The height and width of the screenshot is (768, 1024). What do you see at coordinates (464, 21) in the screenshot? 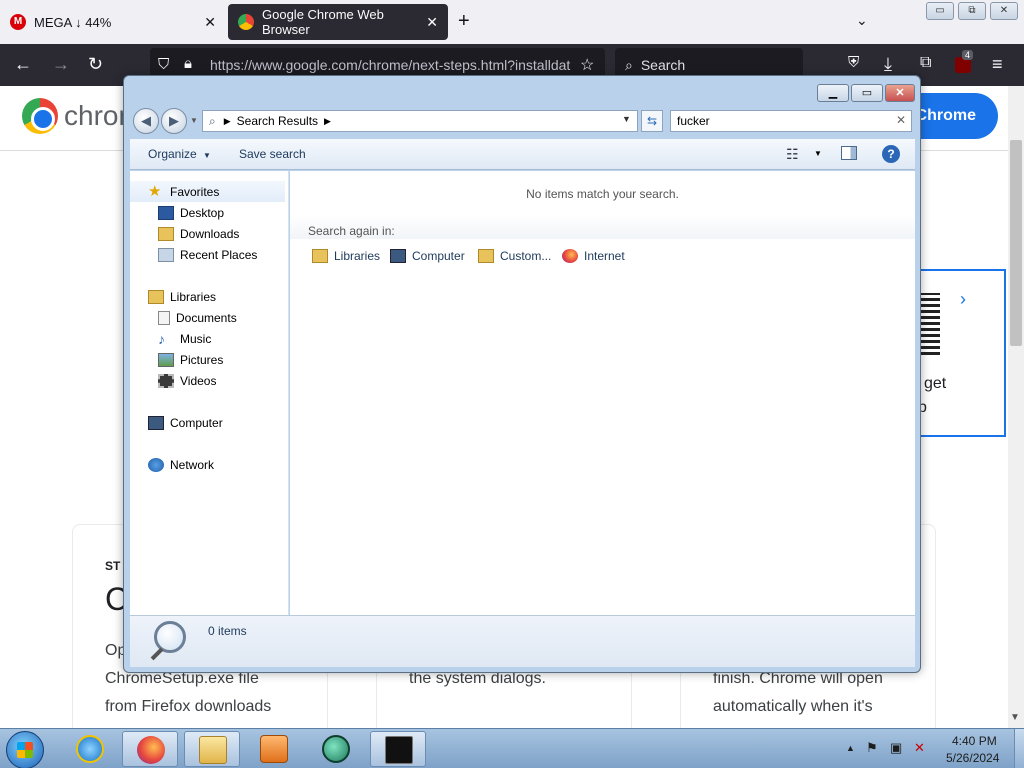
I see `new-tab-button: +` at bounding box center [464, 21].